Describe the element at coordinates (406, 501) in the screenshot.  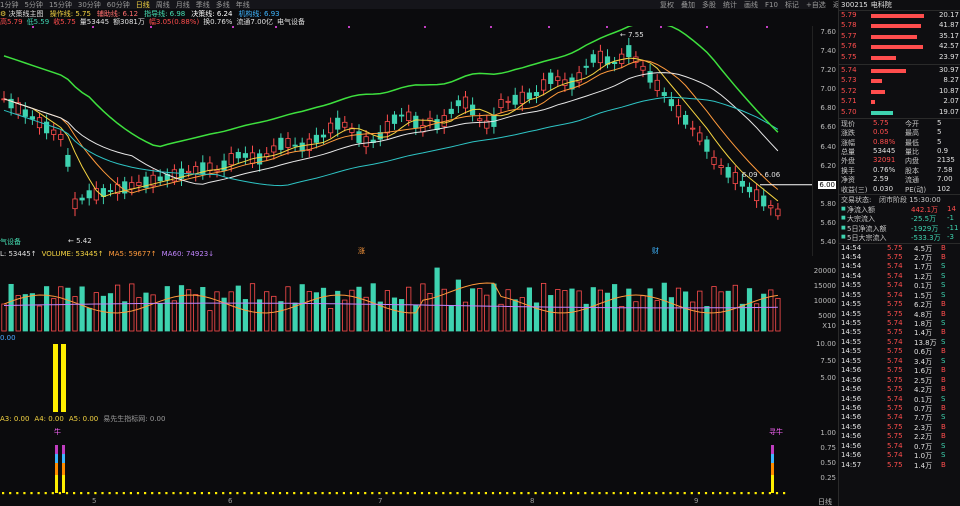
I see `date-axis: 5 6 7 8 9` at that location.